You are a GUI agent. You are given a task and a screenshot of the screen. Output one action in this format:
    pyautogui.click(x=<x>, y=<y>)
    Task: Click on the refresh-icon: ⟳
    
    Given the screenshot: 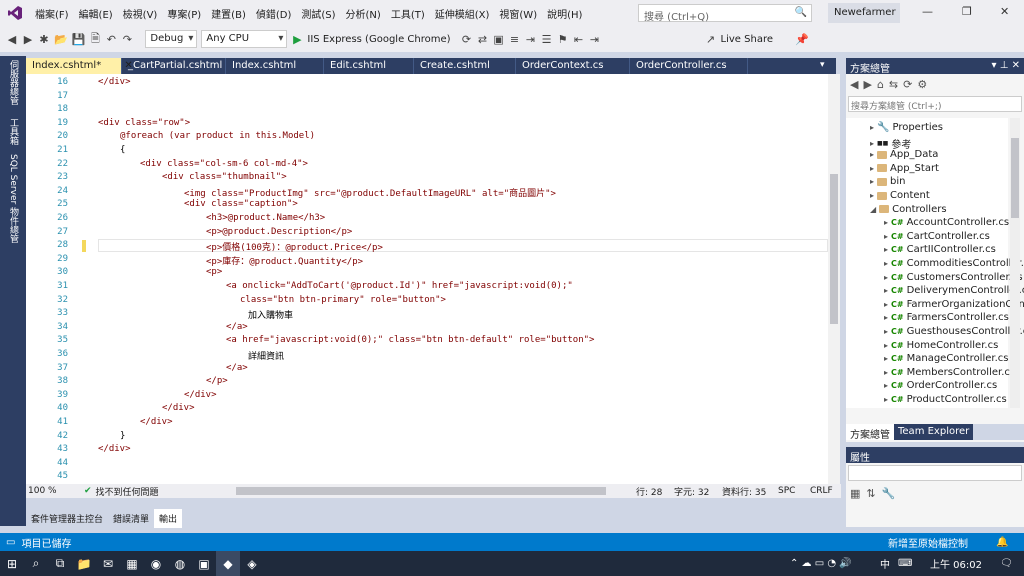 What is the action you would take?
    pyautogui.click(x=907, y=84)
    